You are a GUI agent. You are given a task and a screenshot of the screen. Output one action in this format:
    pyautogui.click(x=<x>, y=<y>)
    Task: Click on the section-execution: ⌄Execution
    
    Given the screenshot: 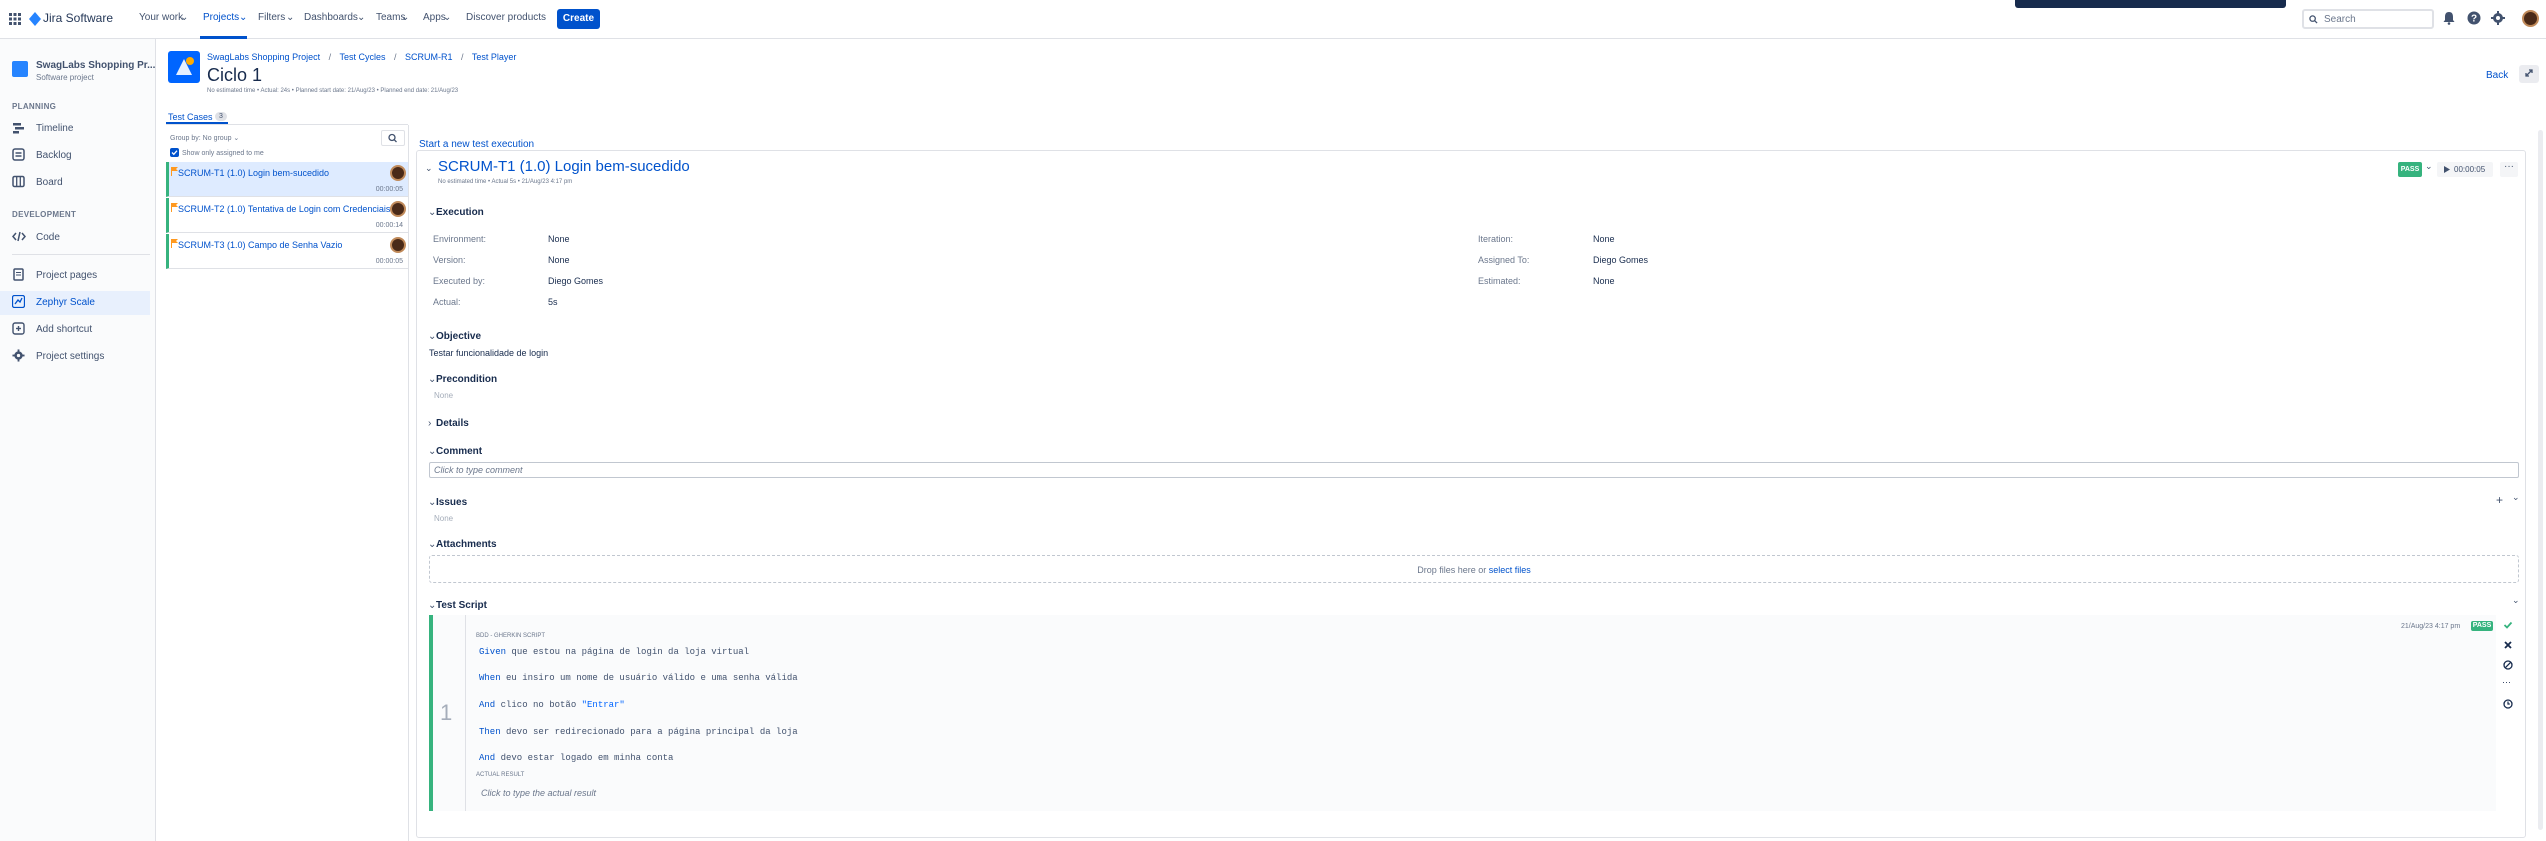 What is the action you would take?
    pyautogui.click(x=456, y=212)
    